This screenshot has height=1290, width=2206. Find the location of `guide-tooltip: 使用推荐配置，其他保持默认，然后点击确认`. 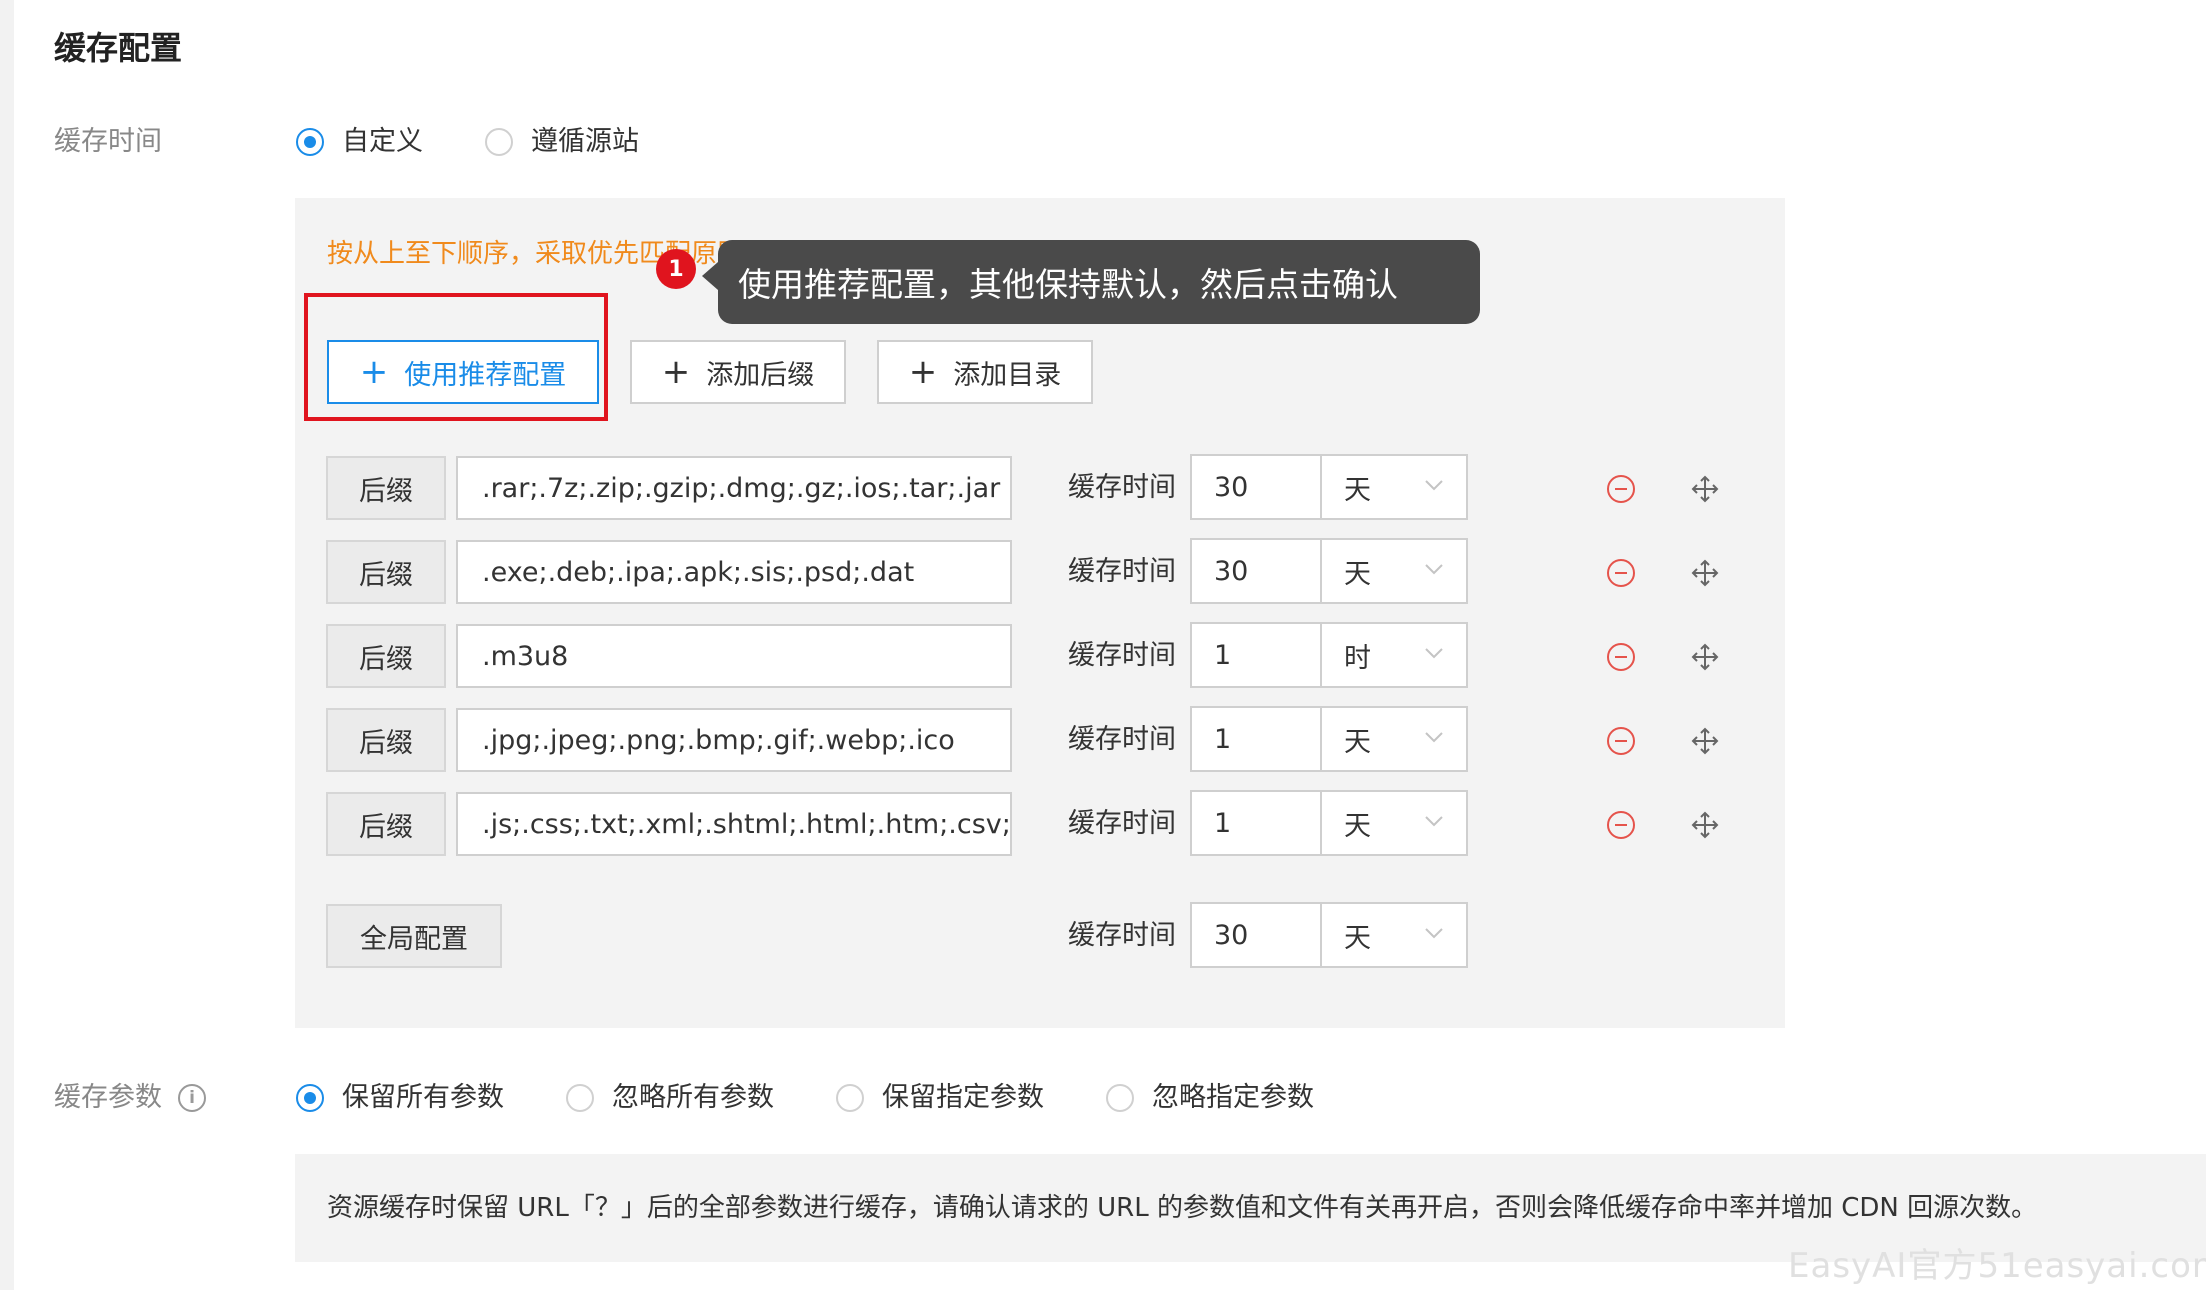

guide-tooltip: 使用推荐配置，其他保持默认，然后点击确认 is located at coordinates (1091, 282).